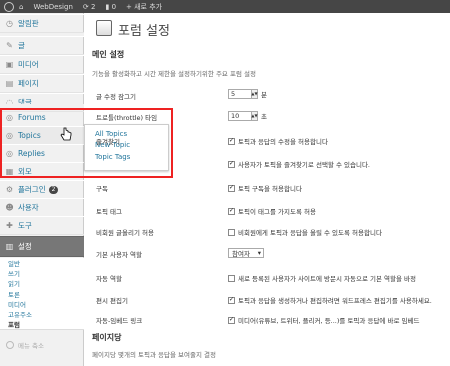 This screenshot has width=450, height=366. I want to click on lock-edit-control: 5 ▲▼ 분, so click(247, 94).